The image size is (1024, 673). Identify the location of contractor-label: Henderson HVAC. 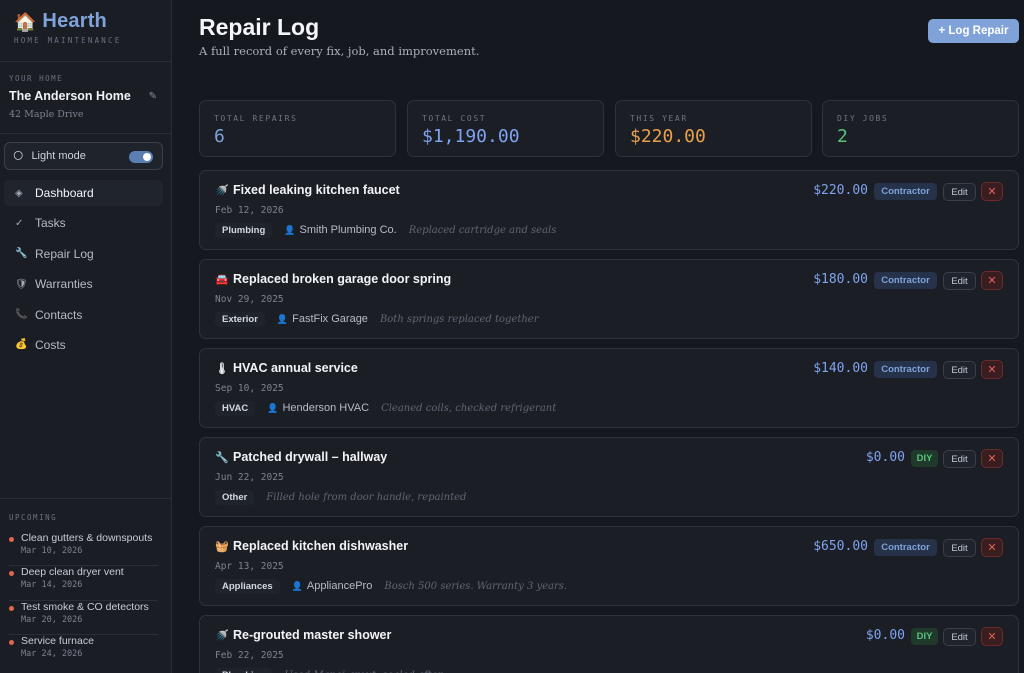
(326, 408).